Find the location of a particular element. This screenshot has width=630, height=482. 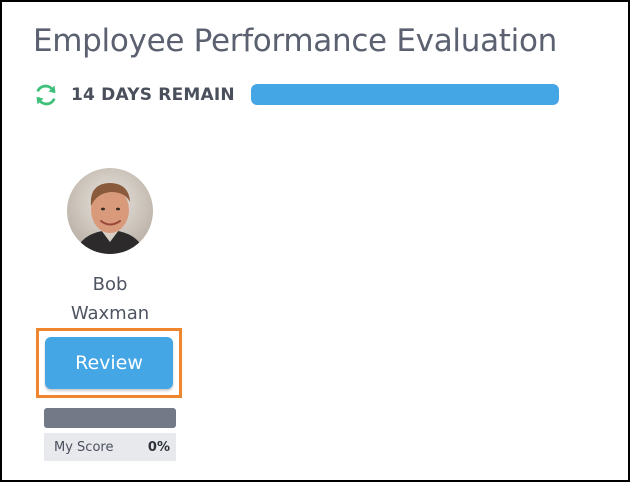

review-button-highlight: Review is located at coordinates (109, 363).